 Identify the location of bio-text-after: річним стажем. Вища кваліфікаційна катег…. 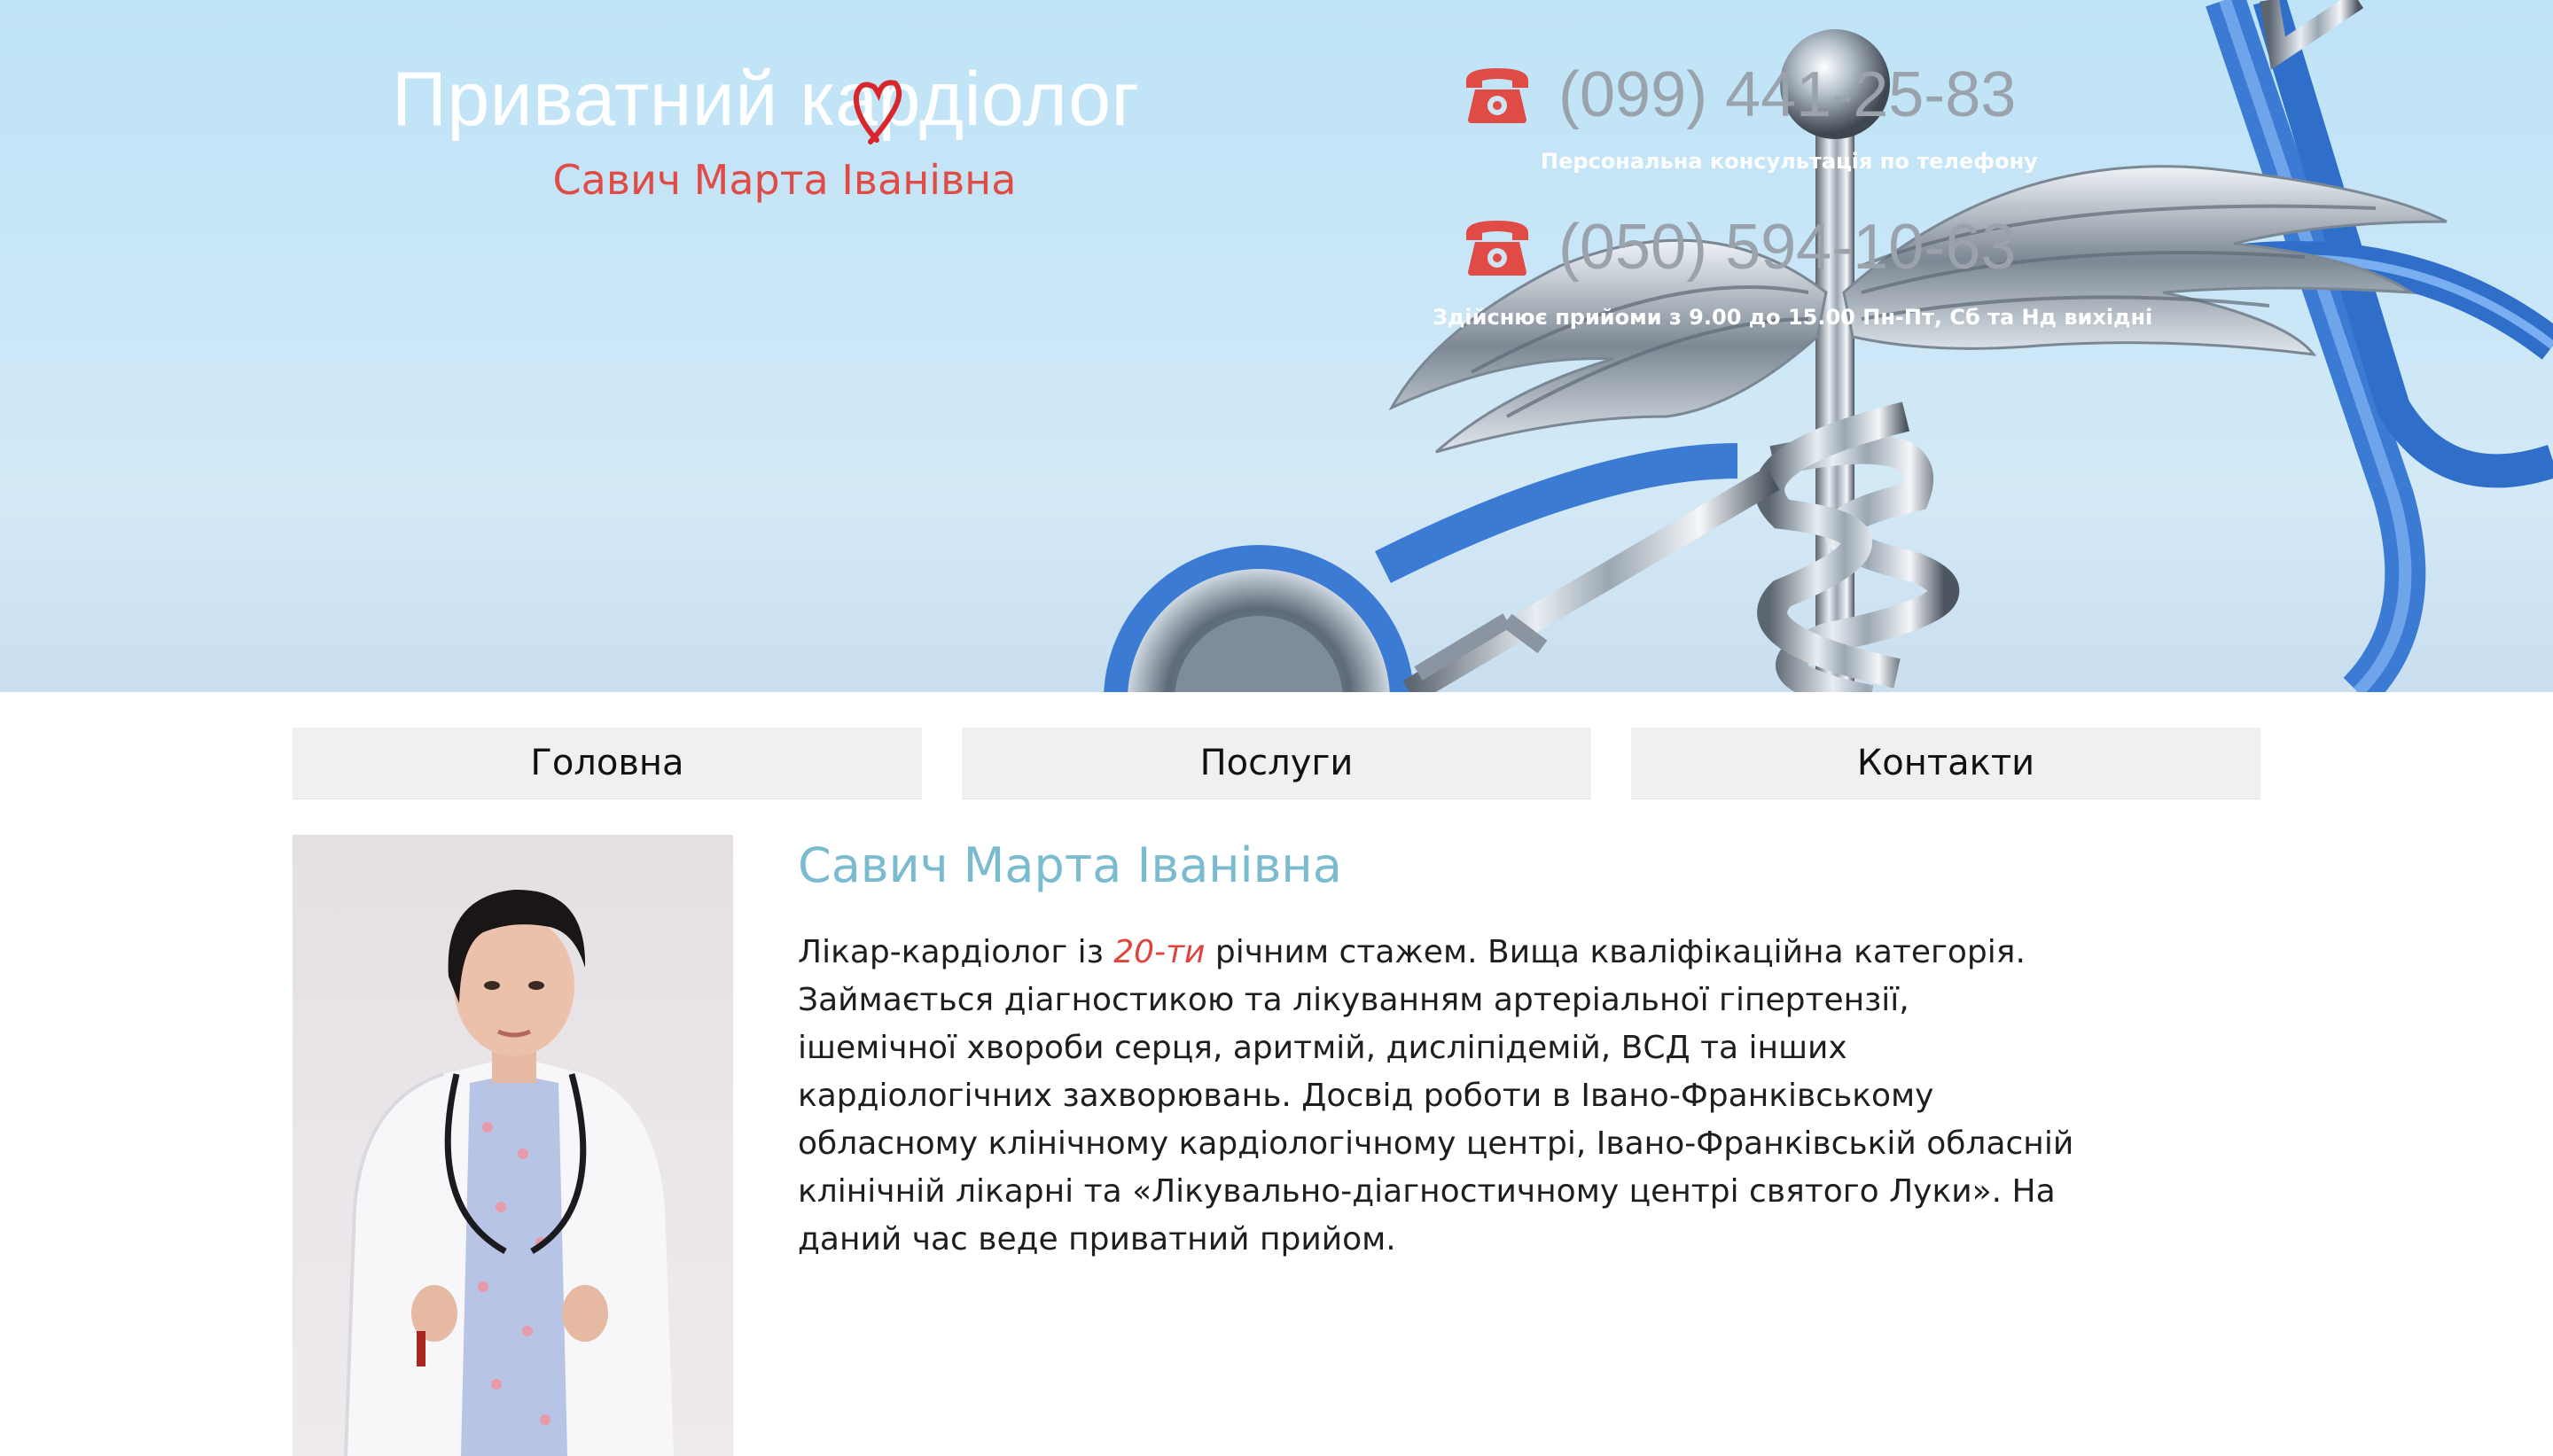
(1436, 1095).